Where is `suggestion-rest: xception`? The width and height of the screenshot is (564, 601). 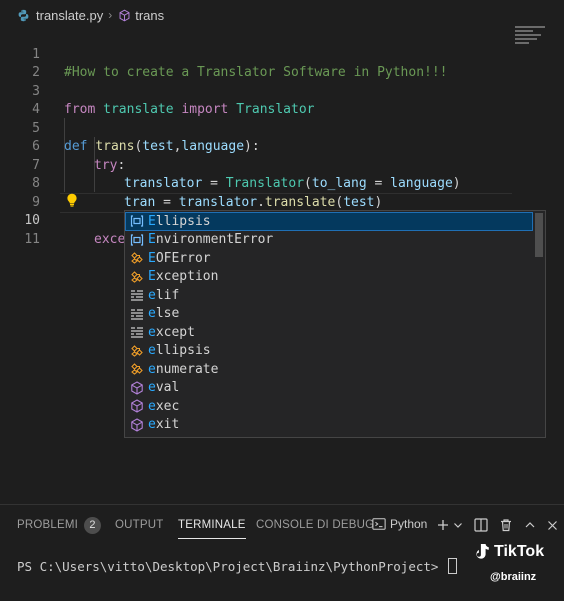
suggestion-rest: xception is located at coordinates (187, 277).